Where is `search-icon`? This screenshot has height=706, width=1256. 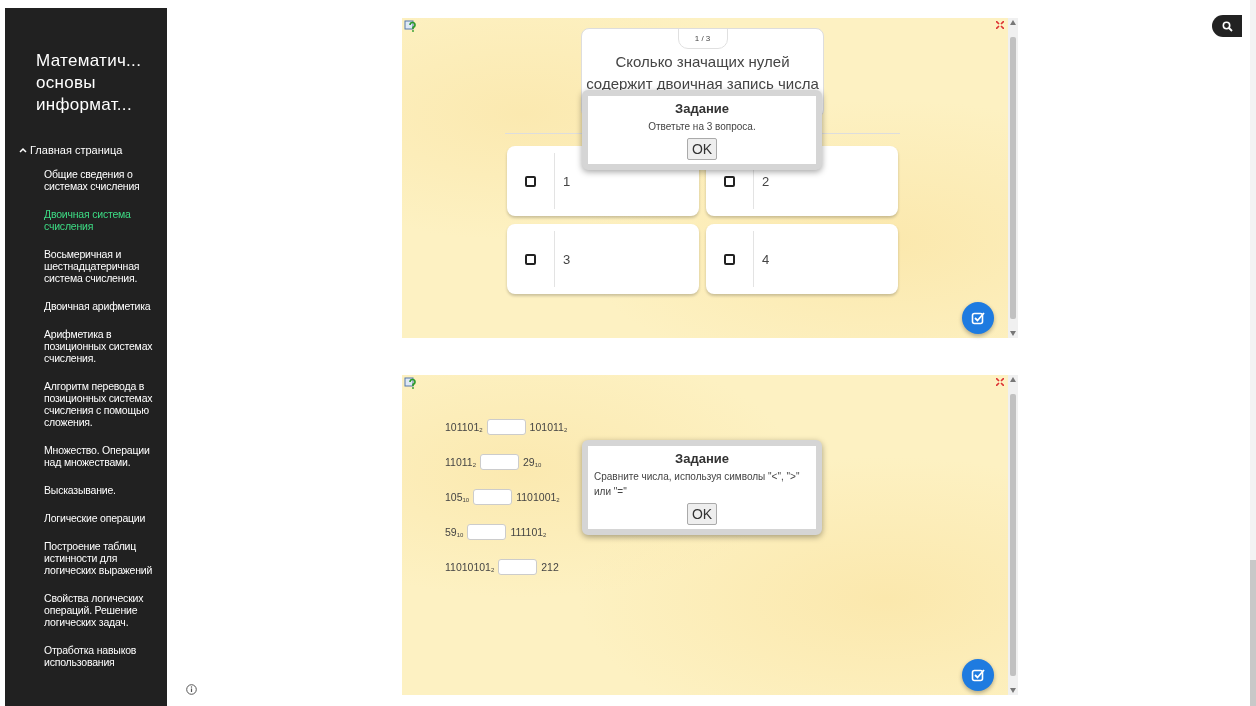 search-icon is located at coordinates (1227, 26).